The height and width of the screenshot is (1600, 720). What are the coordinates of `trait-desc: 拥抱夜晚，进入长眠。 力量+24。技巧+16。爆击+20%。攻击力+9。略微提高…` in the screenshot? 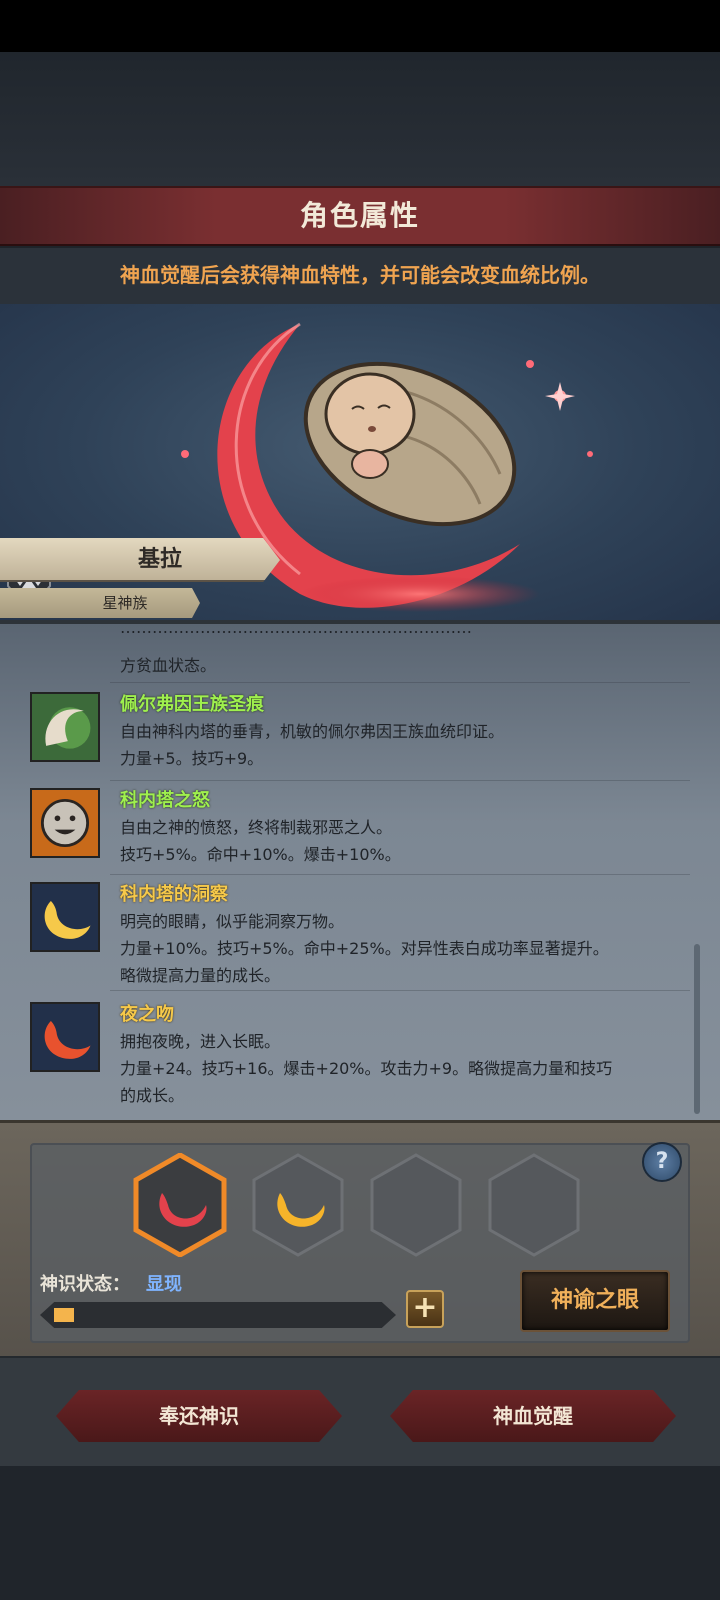 It's located at (366, 1068).